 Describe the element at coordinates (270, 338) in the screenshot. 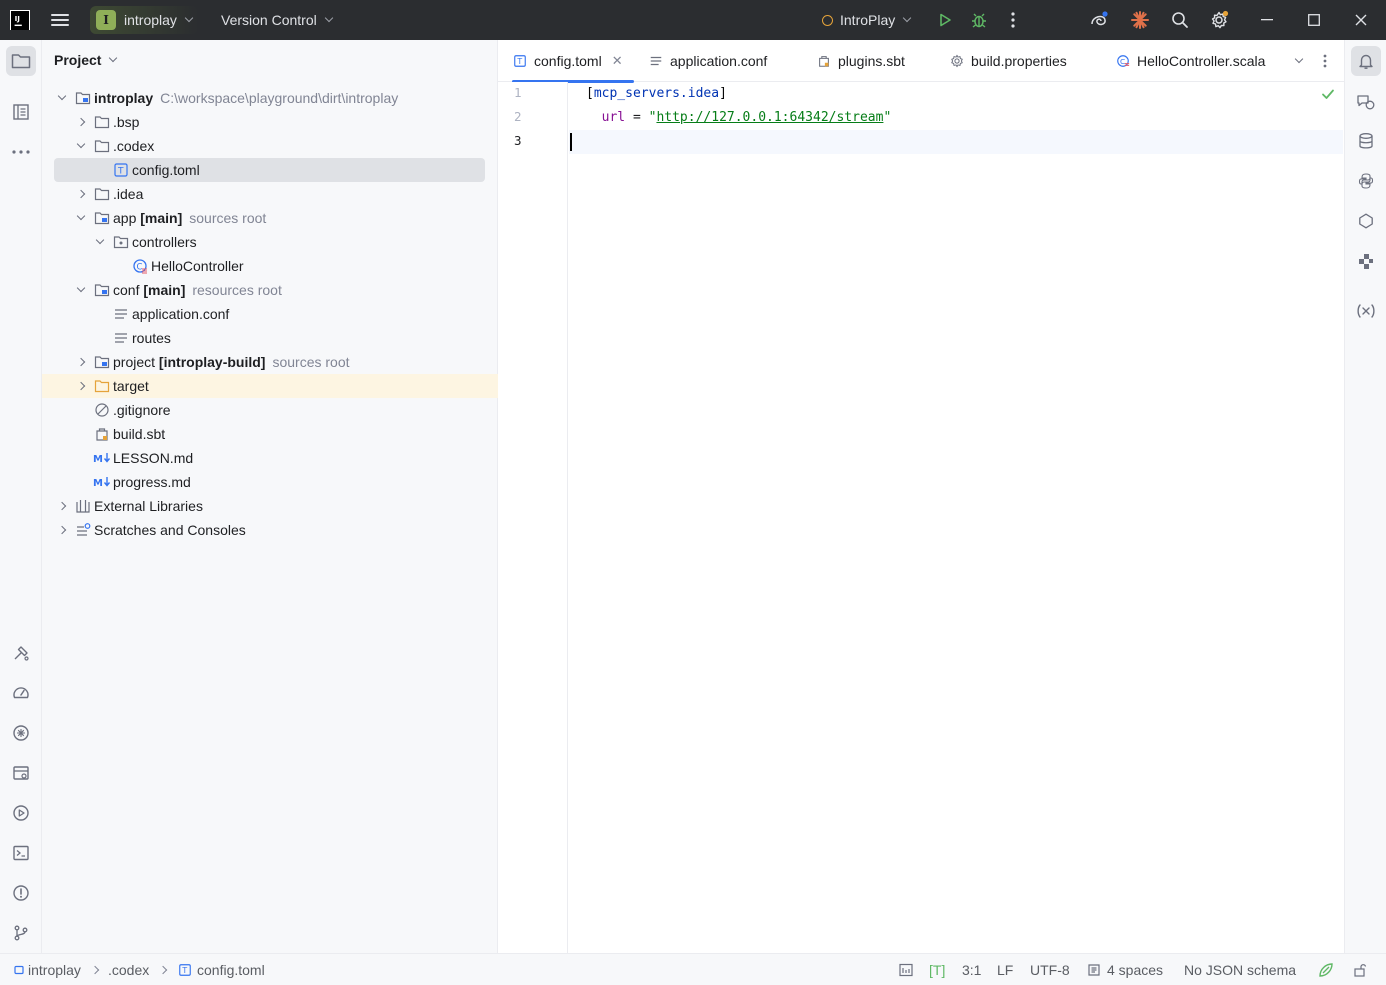

I see `tree-item-routes: routes` at that location.